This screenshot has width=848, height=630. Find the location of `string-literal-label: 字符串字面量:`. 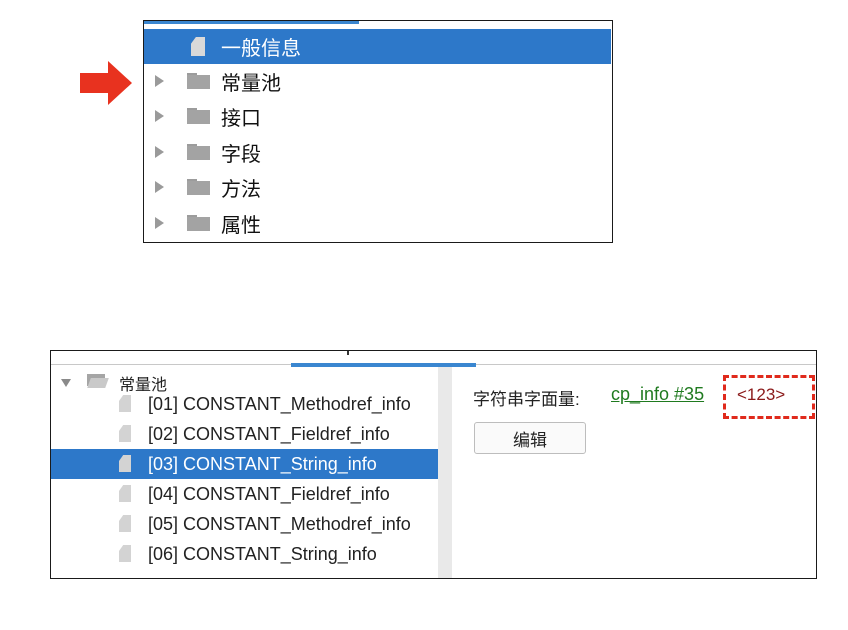

string-literal-label: 字符串字面量: is located at coordinates (526, 399).